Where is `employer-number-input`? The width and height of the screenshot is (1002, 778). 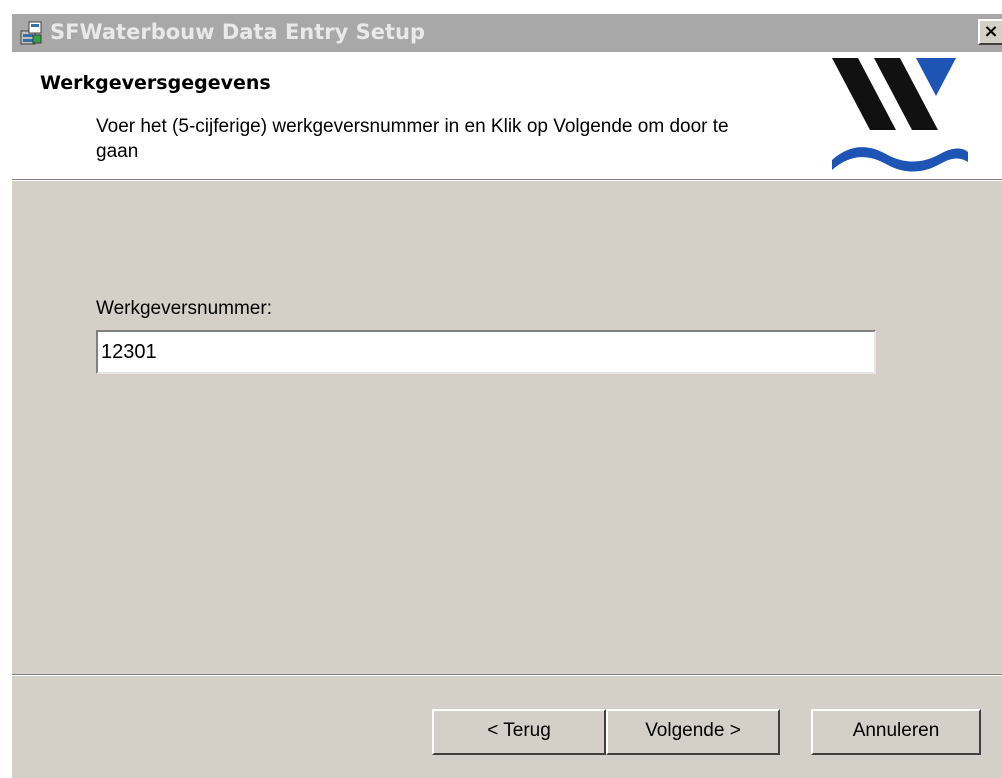
employer-number-input is located at coordinates (486, 352).